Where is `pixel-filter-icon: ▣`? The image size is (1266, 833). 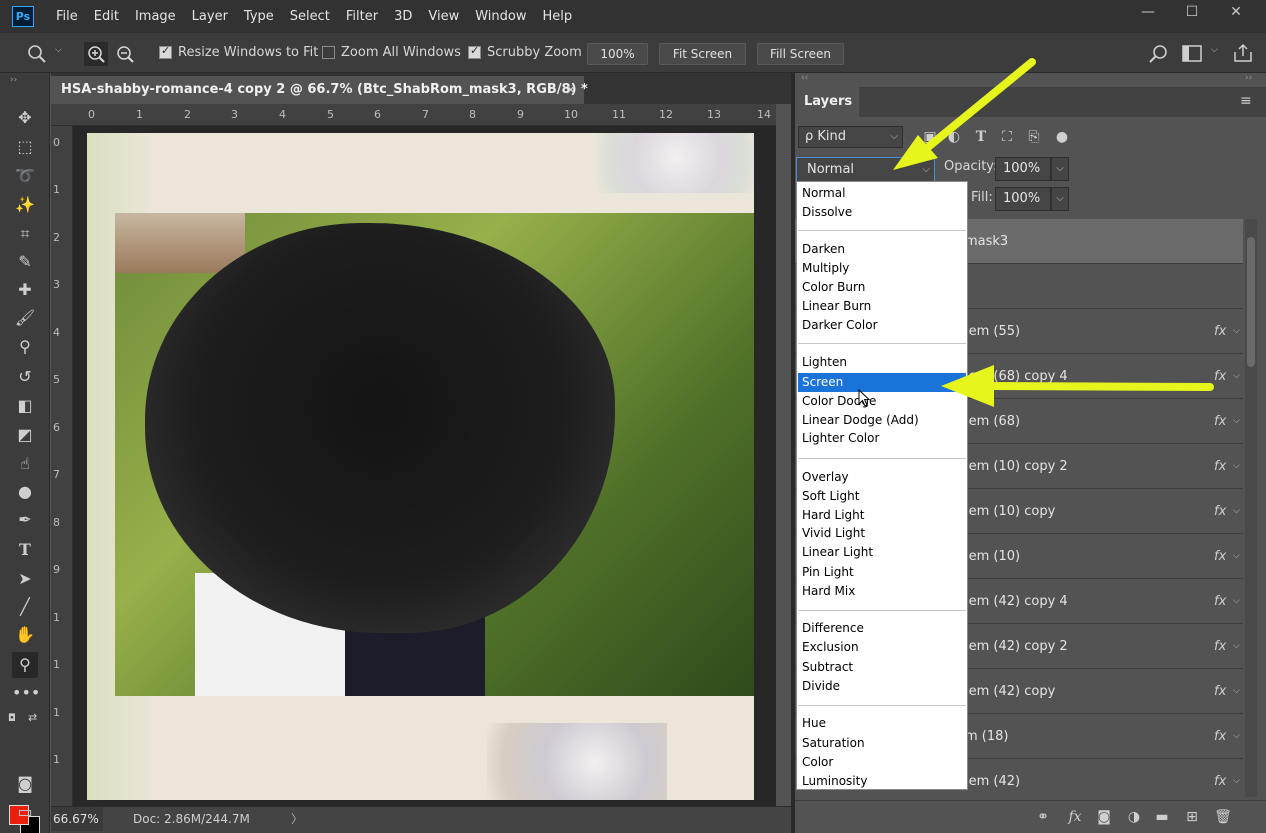 pixel-filter-icon: ▣ is located at coordinates (930, 137).